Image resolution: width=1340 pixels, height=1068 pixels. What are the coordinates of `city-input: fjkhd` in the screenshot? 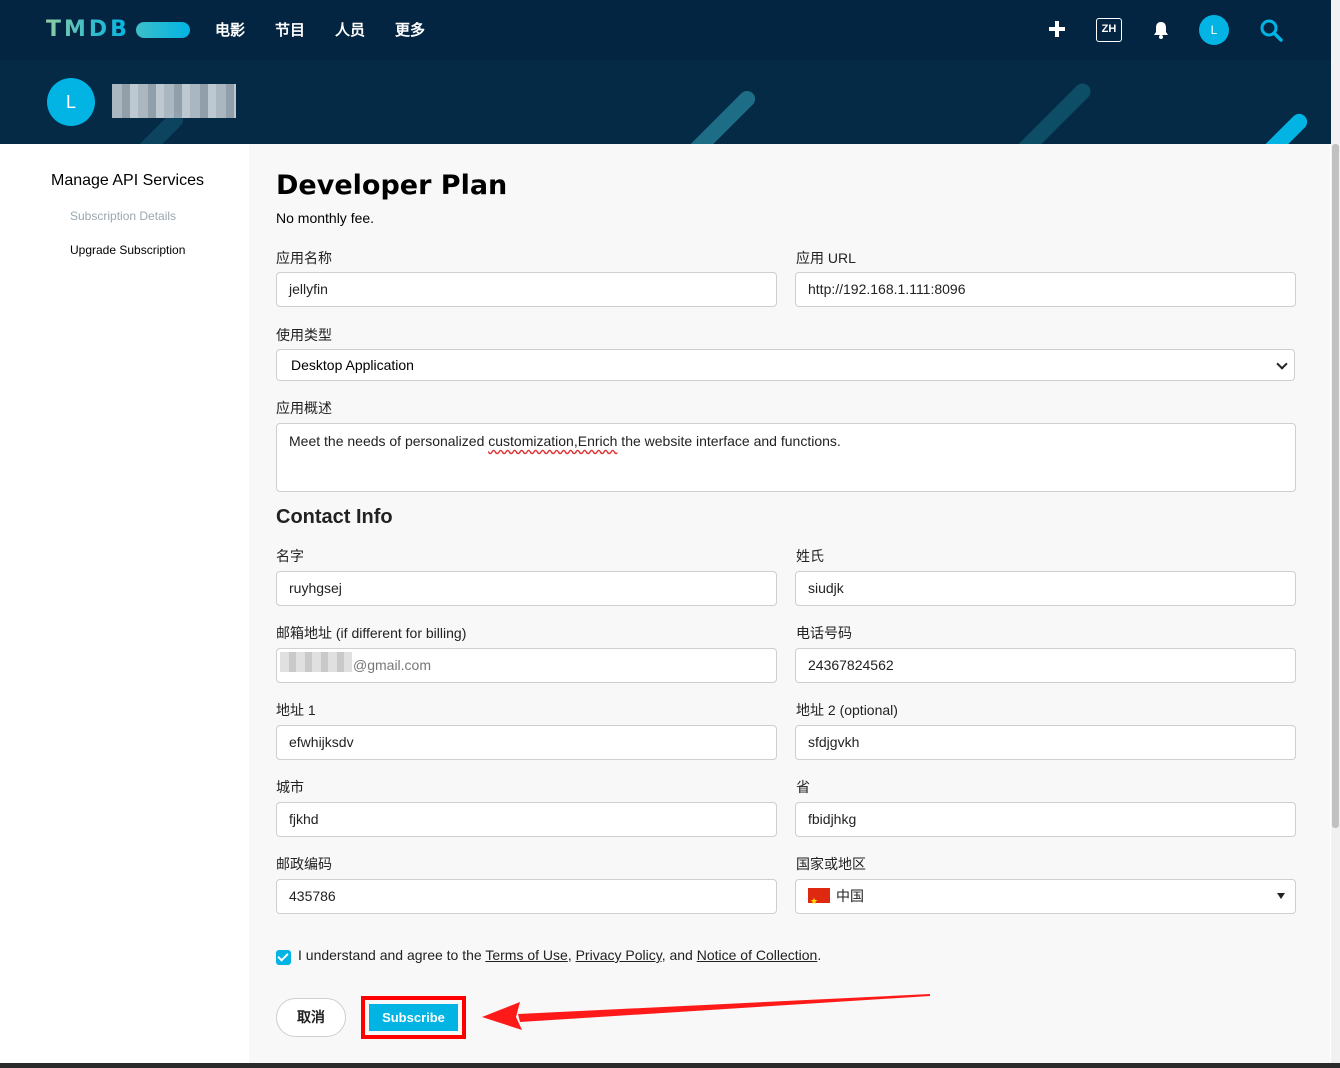 It's located at (526, 819).